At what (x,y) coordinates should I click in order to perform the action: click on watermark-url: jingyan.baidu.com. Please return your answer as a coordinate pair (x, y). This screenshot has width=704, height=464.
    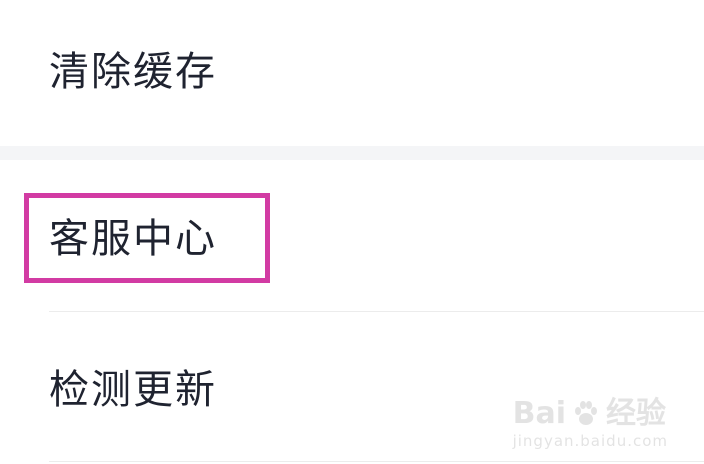
    Looking at the image, I should click on (590, 441).